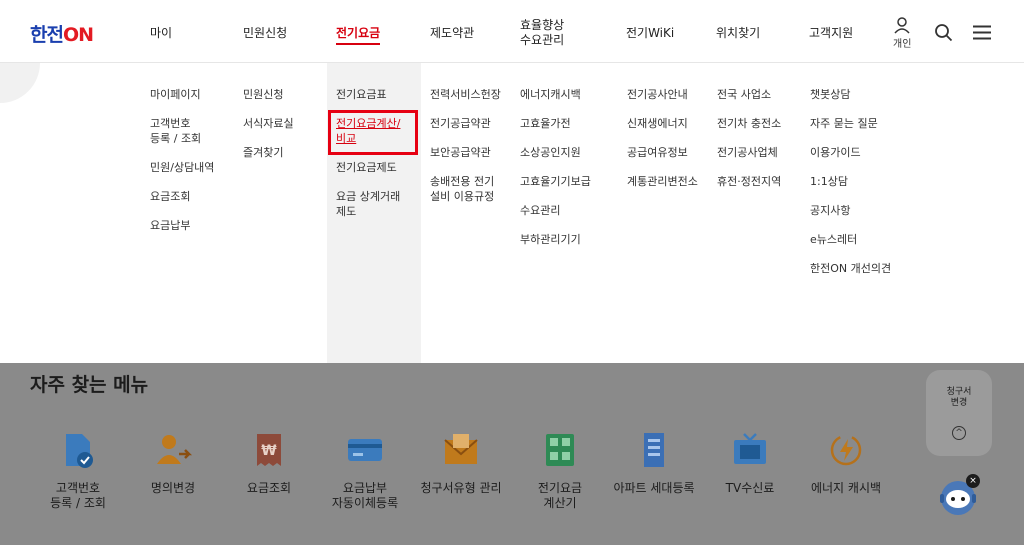  I want to click on menu-item-favorites: 즐겨찾기, so click(268, 152).